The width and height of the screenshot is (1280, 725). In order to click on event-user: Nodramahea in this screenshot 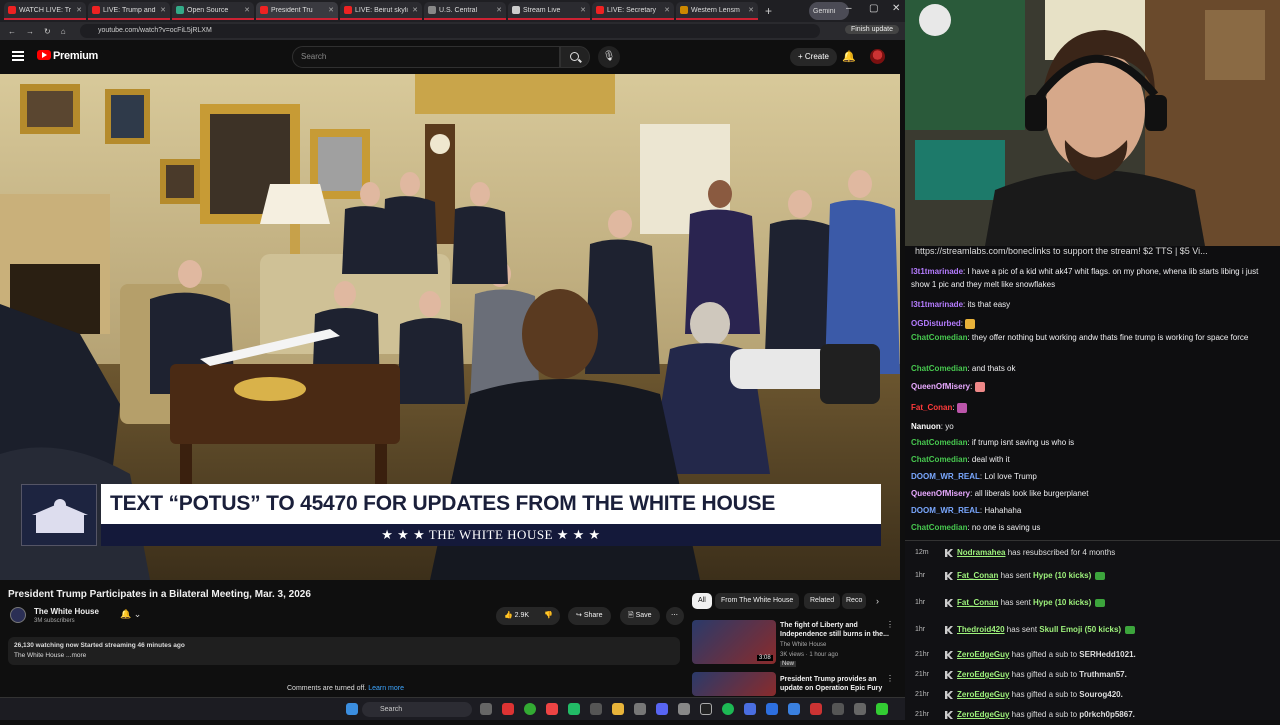, I will do `click(981, 552)`.